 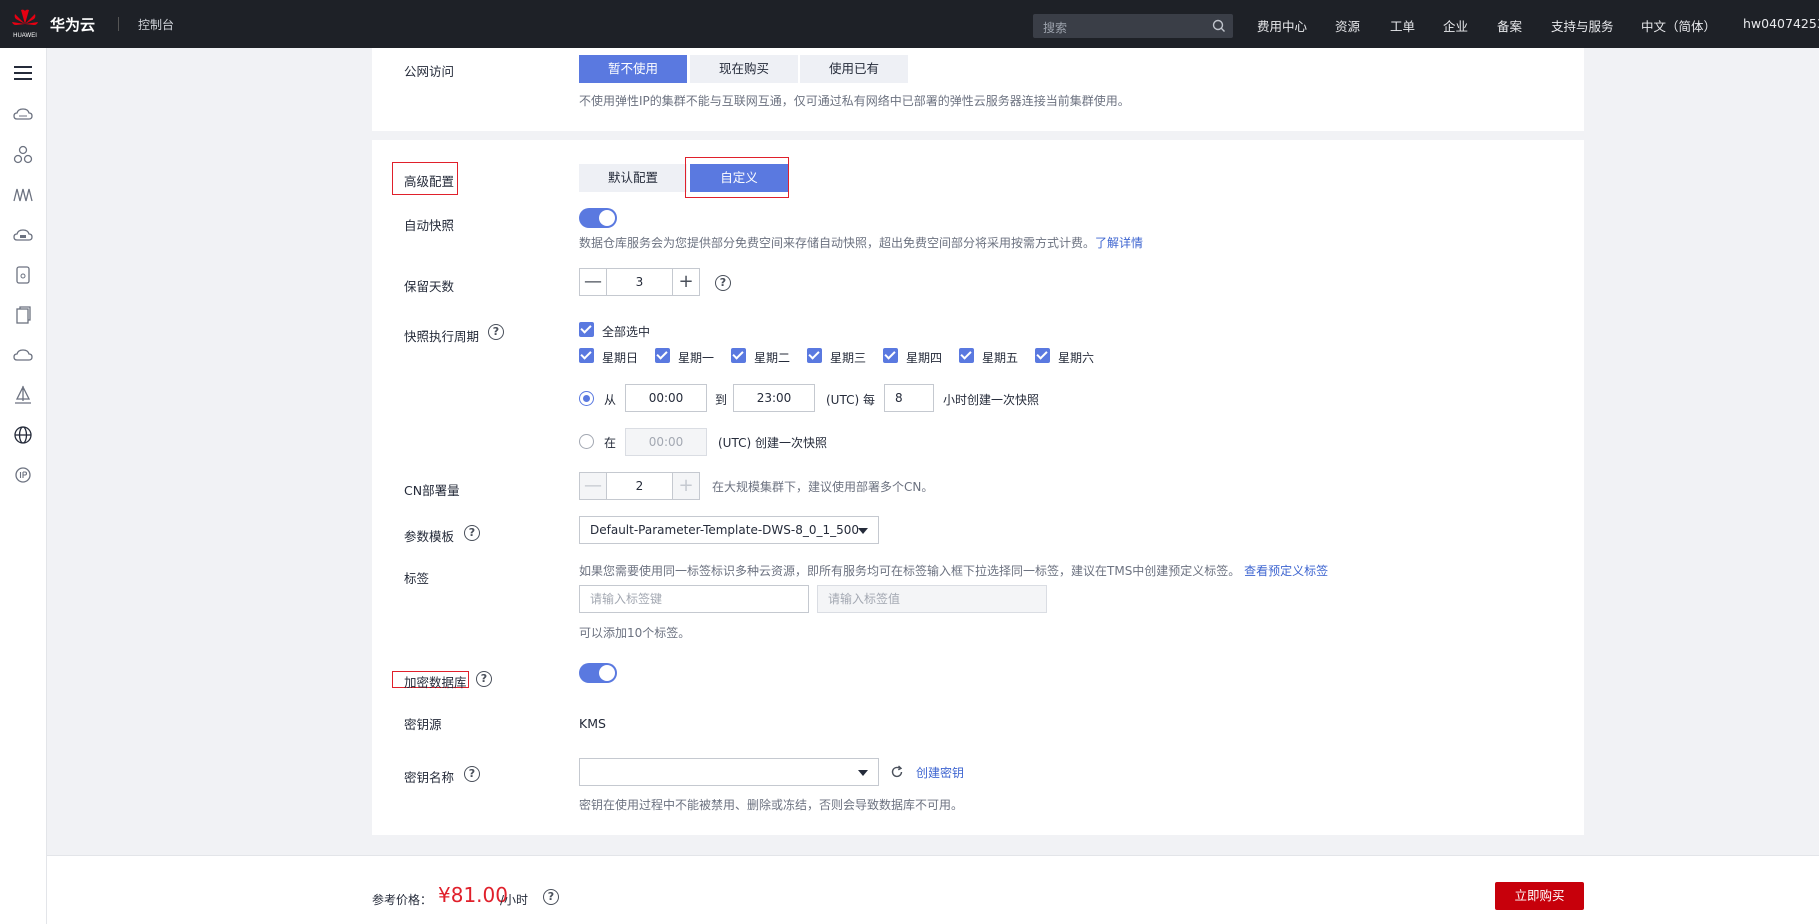 I want to click on nav-tickets: 工单, so click(x=1402, y=25).